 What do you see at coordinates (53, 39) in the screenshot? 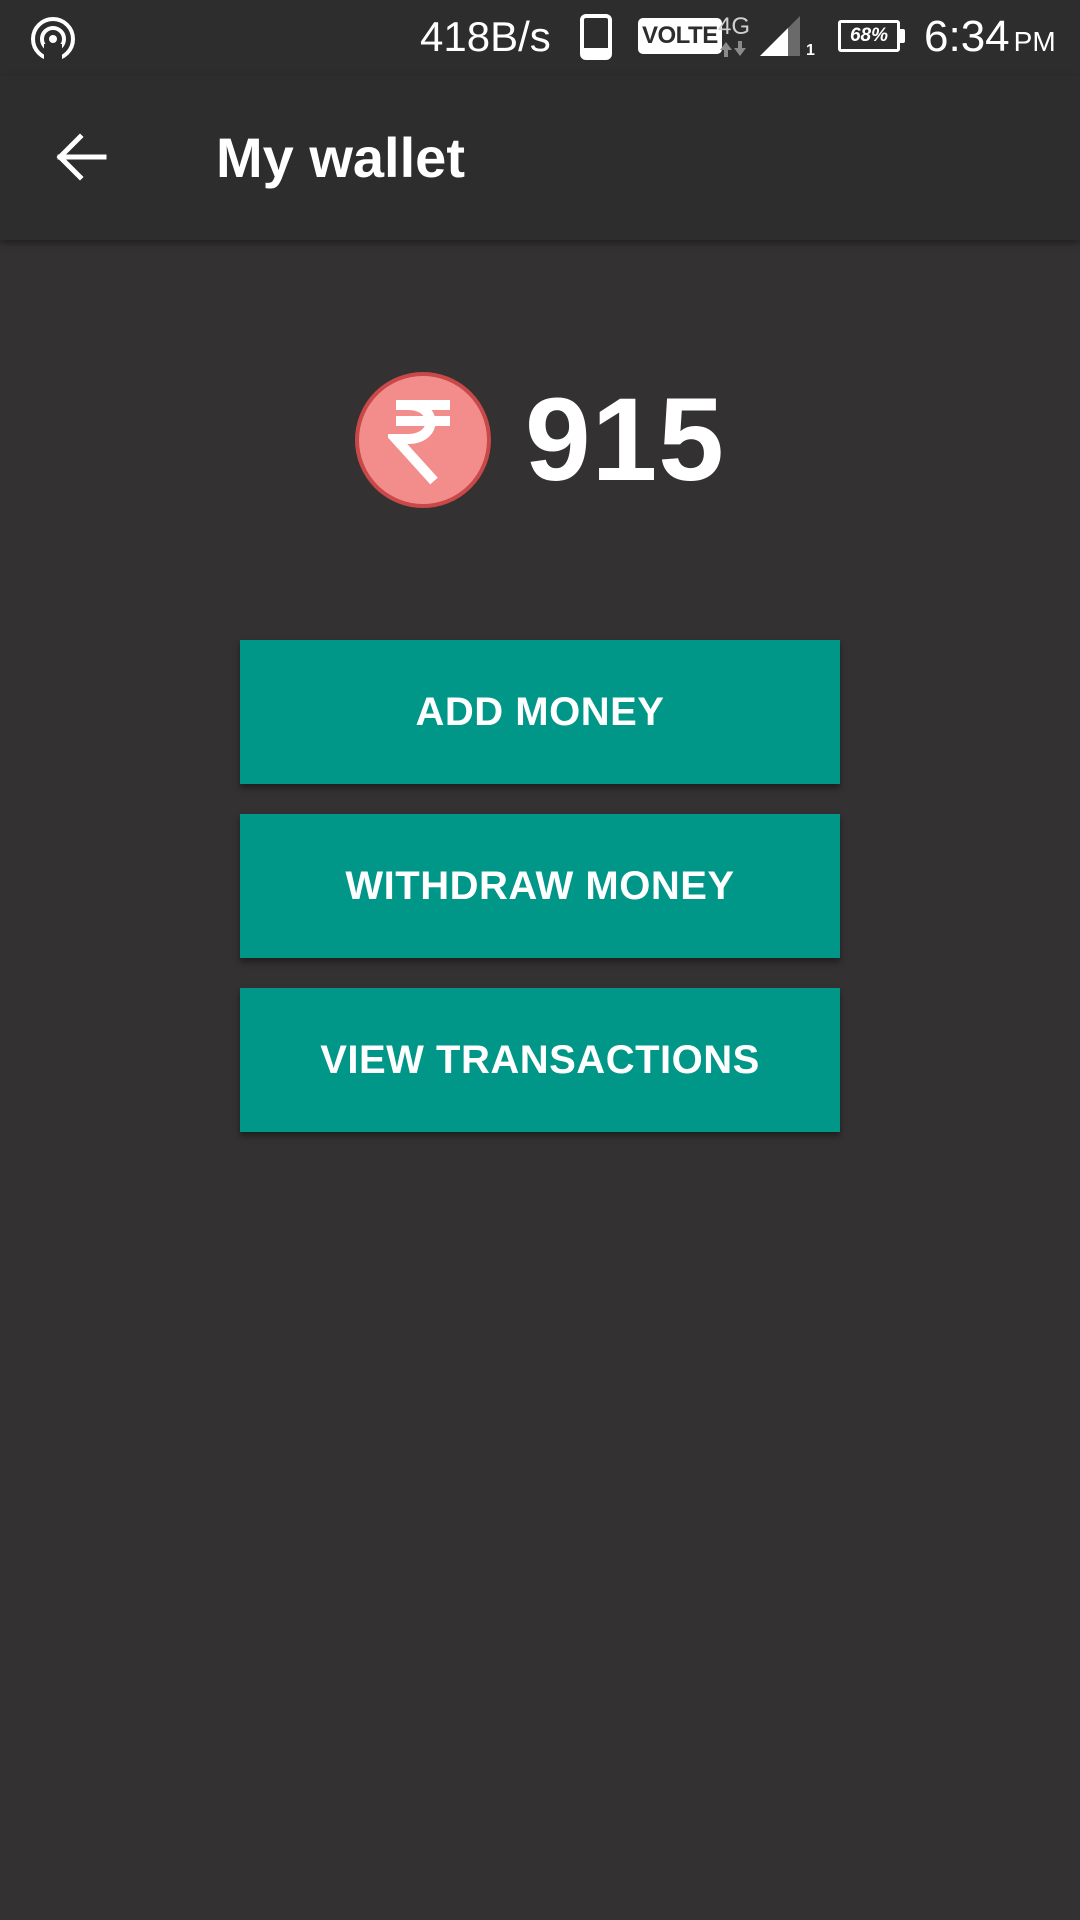
I see `hotspot-icon` at bounding box center [53, 39].